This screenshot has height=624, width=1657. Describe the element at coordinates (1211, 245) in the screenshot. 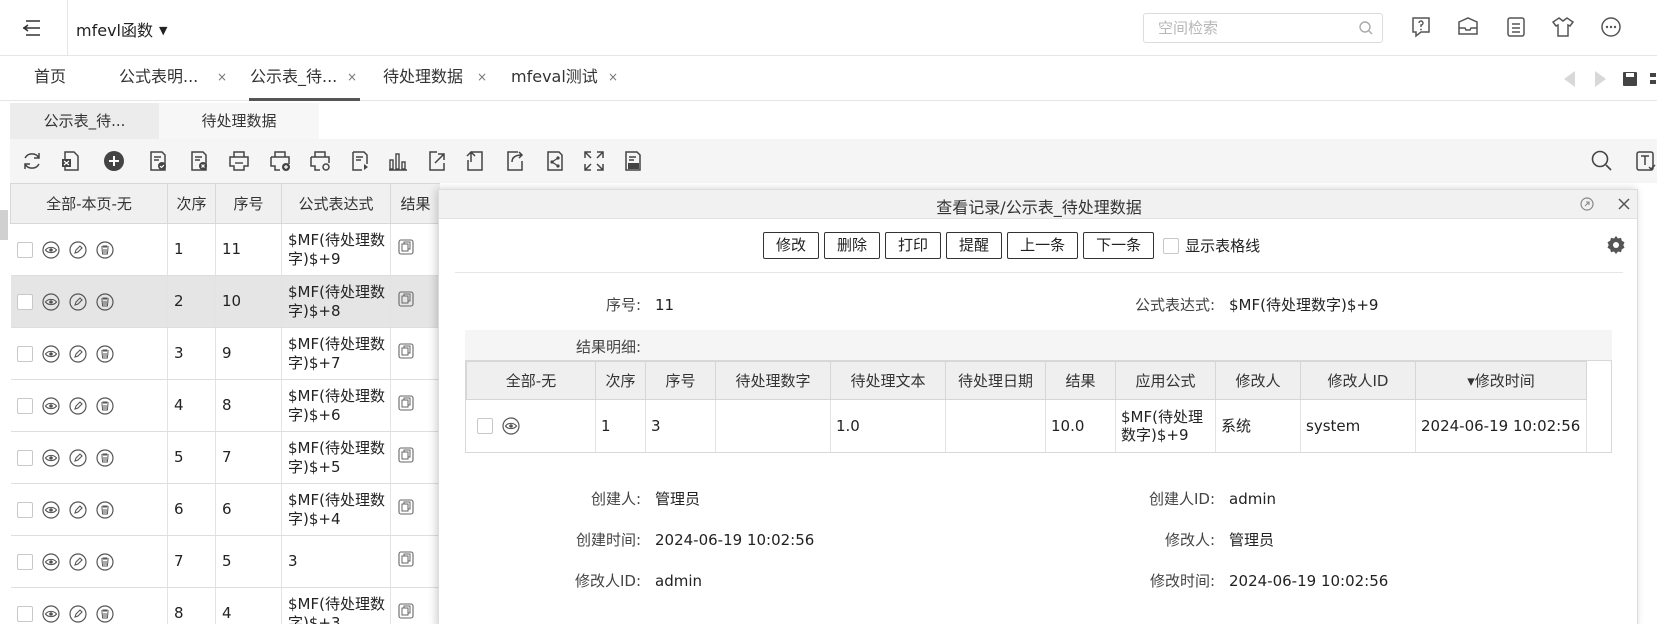

I see `show-grid-lines-toggle: 显示表格线` at that location.